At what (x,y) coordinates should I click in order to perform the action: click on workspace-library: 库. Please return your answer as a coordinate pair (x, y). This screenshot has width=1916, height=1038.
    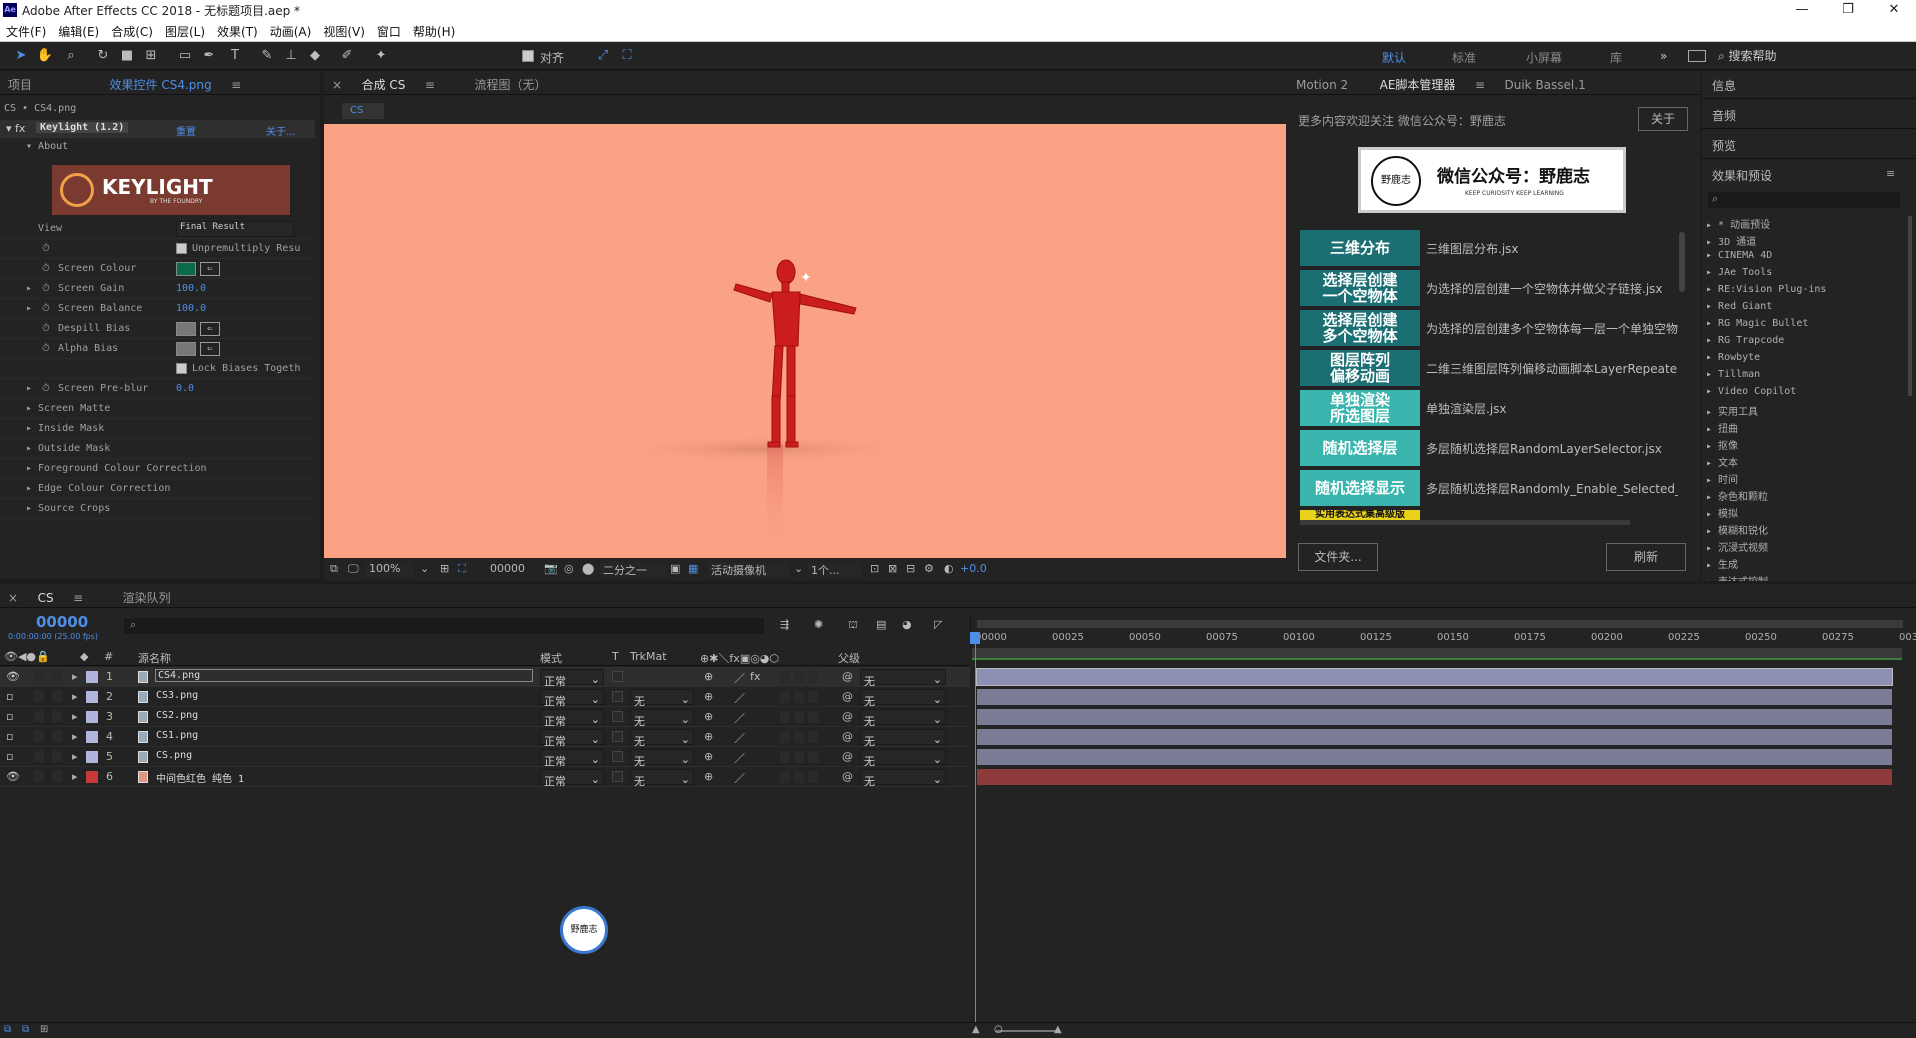
    Looking at the image, I should click on (1616, 57).